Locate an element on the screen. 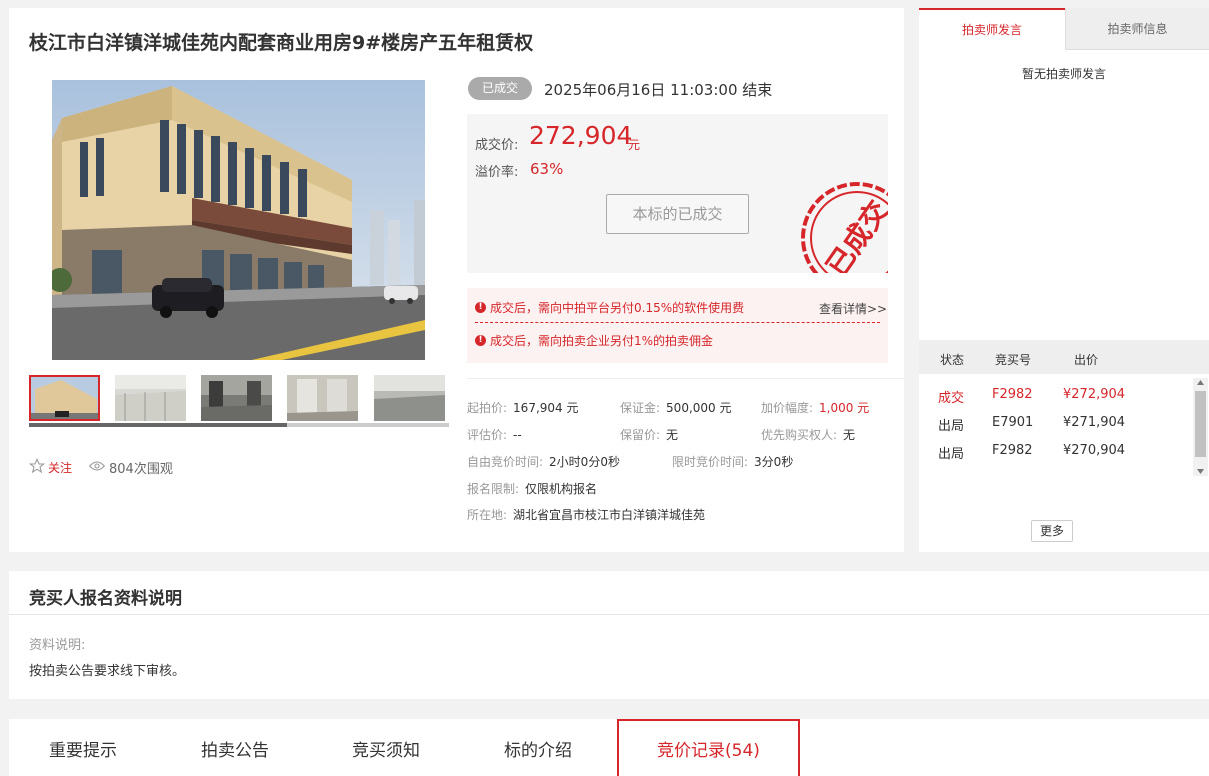 The width and height of the screenshot is (1209, 776). follow-button: 关注 is located at coordinates (50, 467).